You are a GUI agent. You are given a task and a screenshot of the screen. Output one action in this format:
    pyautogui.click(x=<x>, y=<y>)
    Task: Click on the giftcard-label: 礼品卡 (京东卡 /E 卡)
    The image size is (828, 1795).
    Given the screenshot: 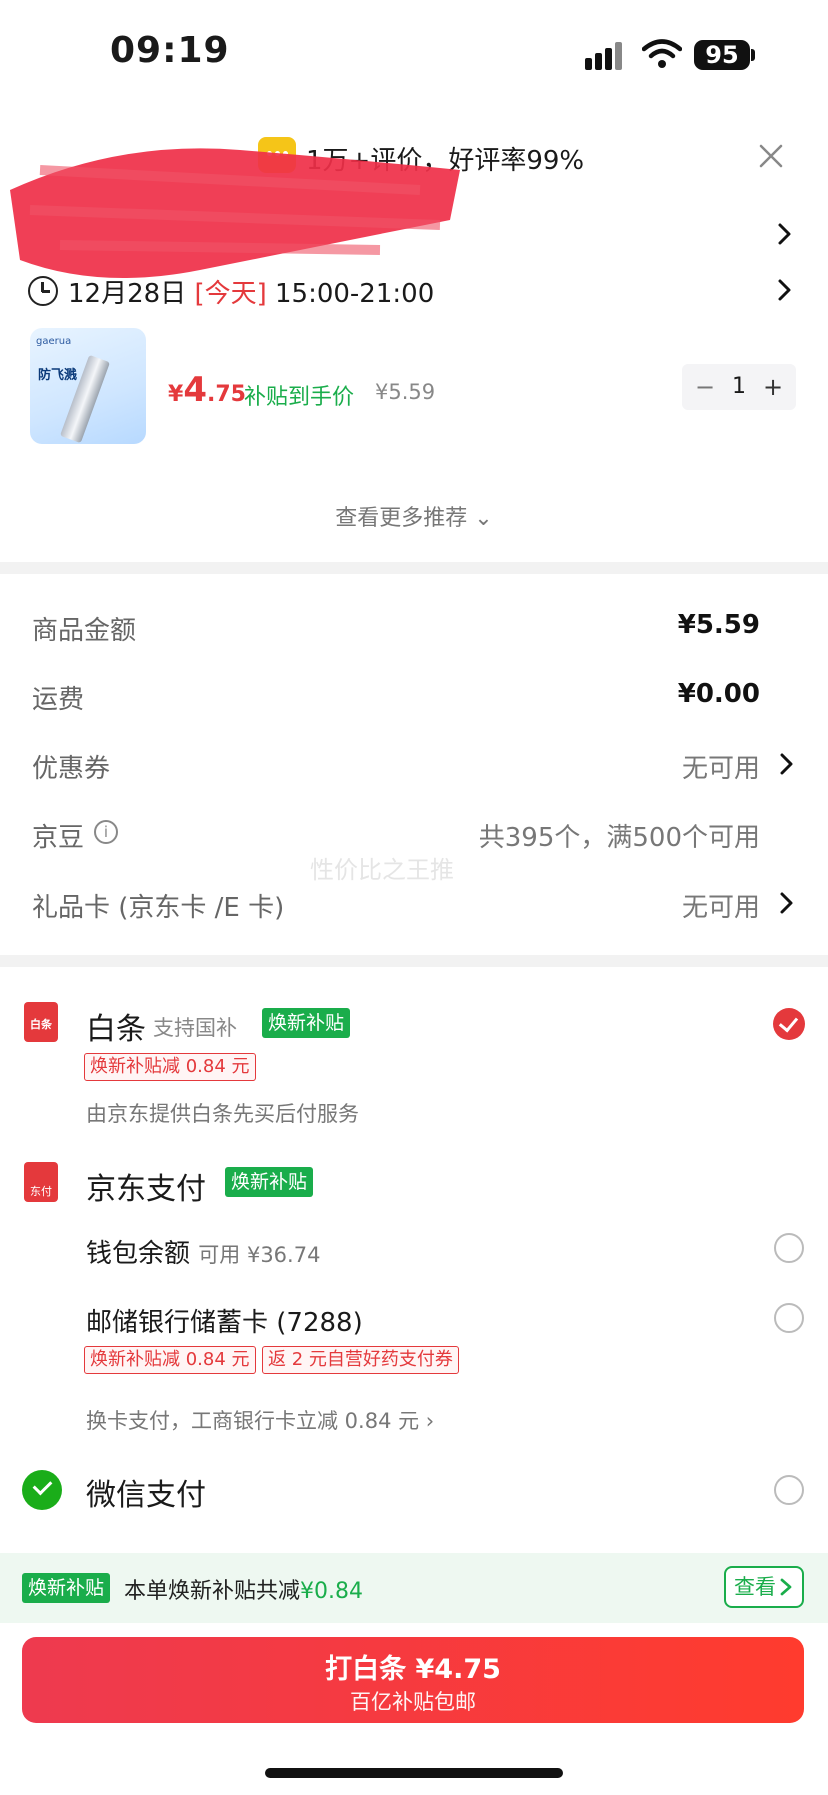 What is the action you would take?
    pyautogui.click(x=158, y=908)
    